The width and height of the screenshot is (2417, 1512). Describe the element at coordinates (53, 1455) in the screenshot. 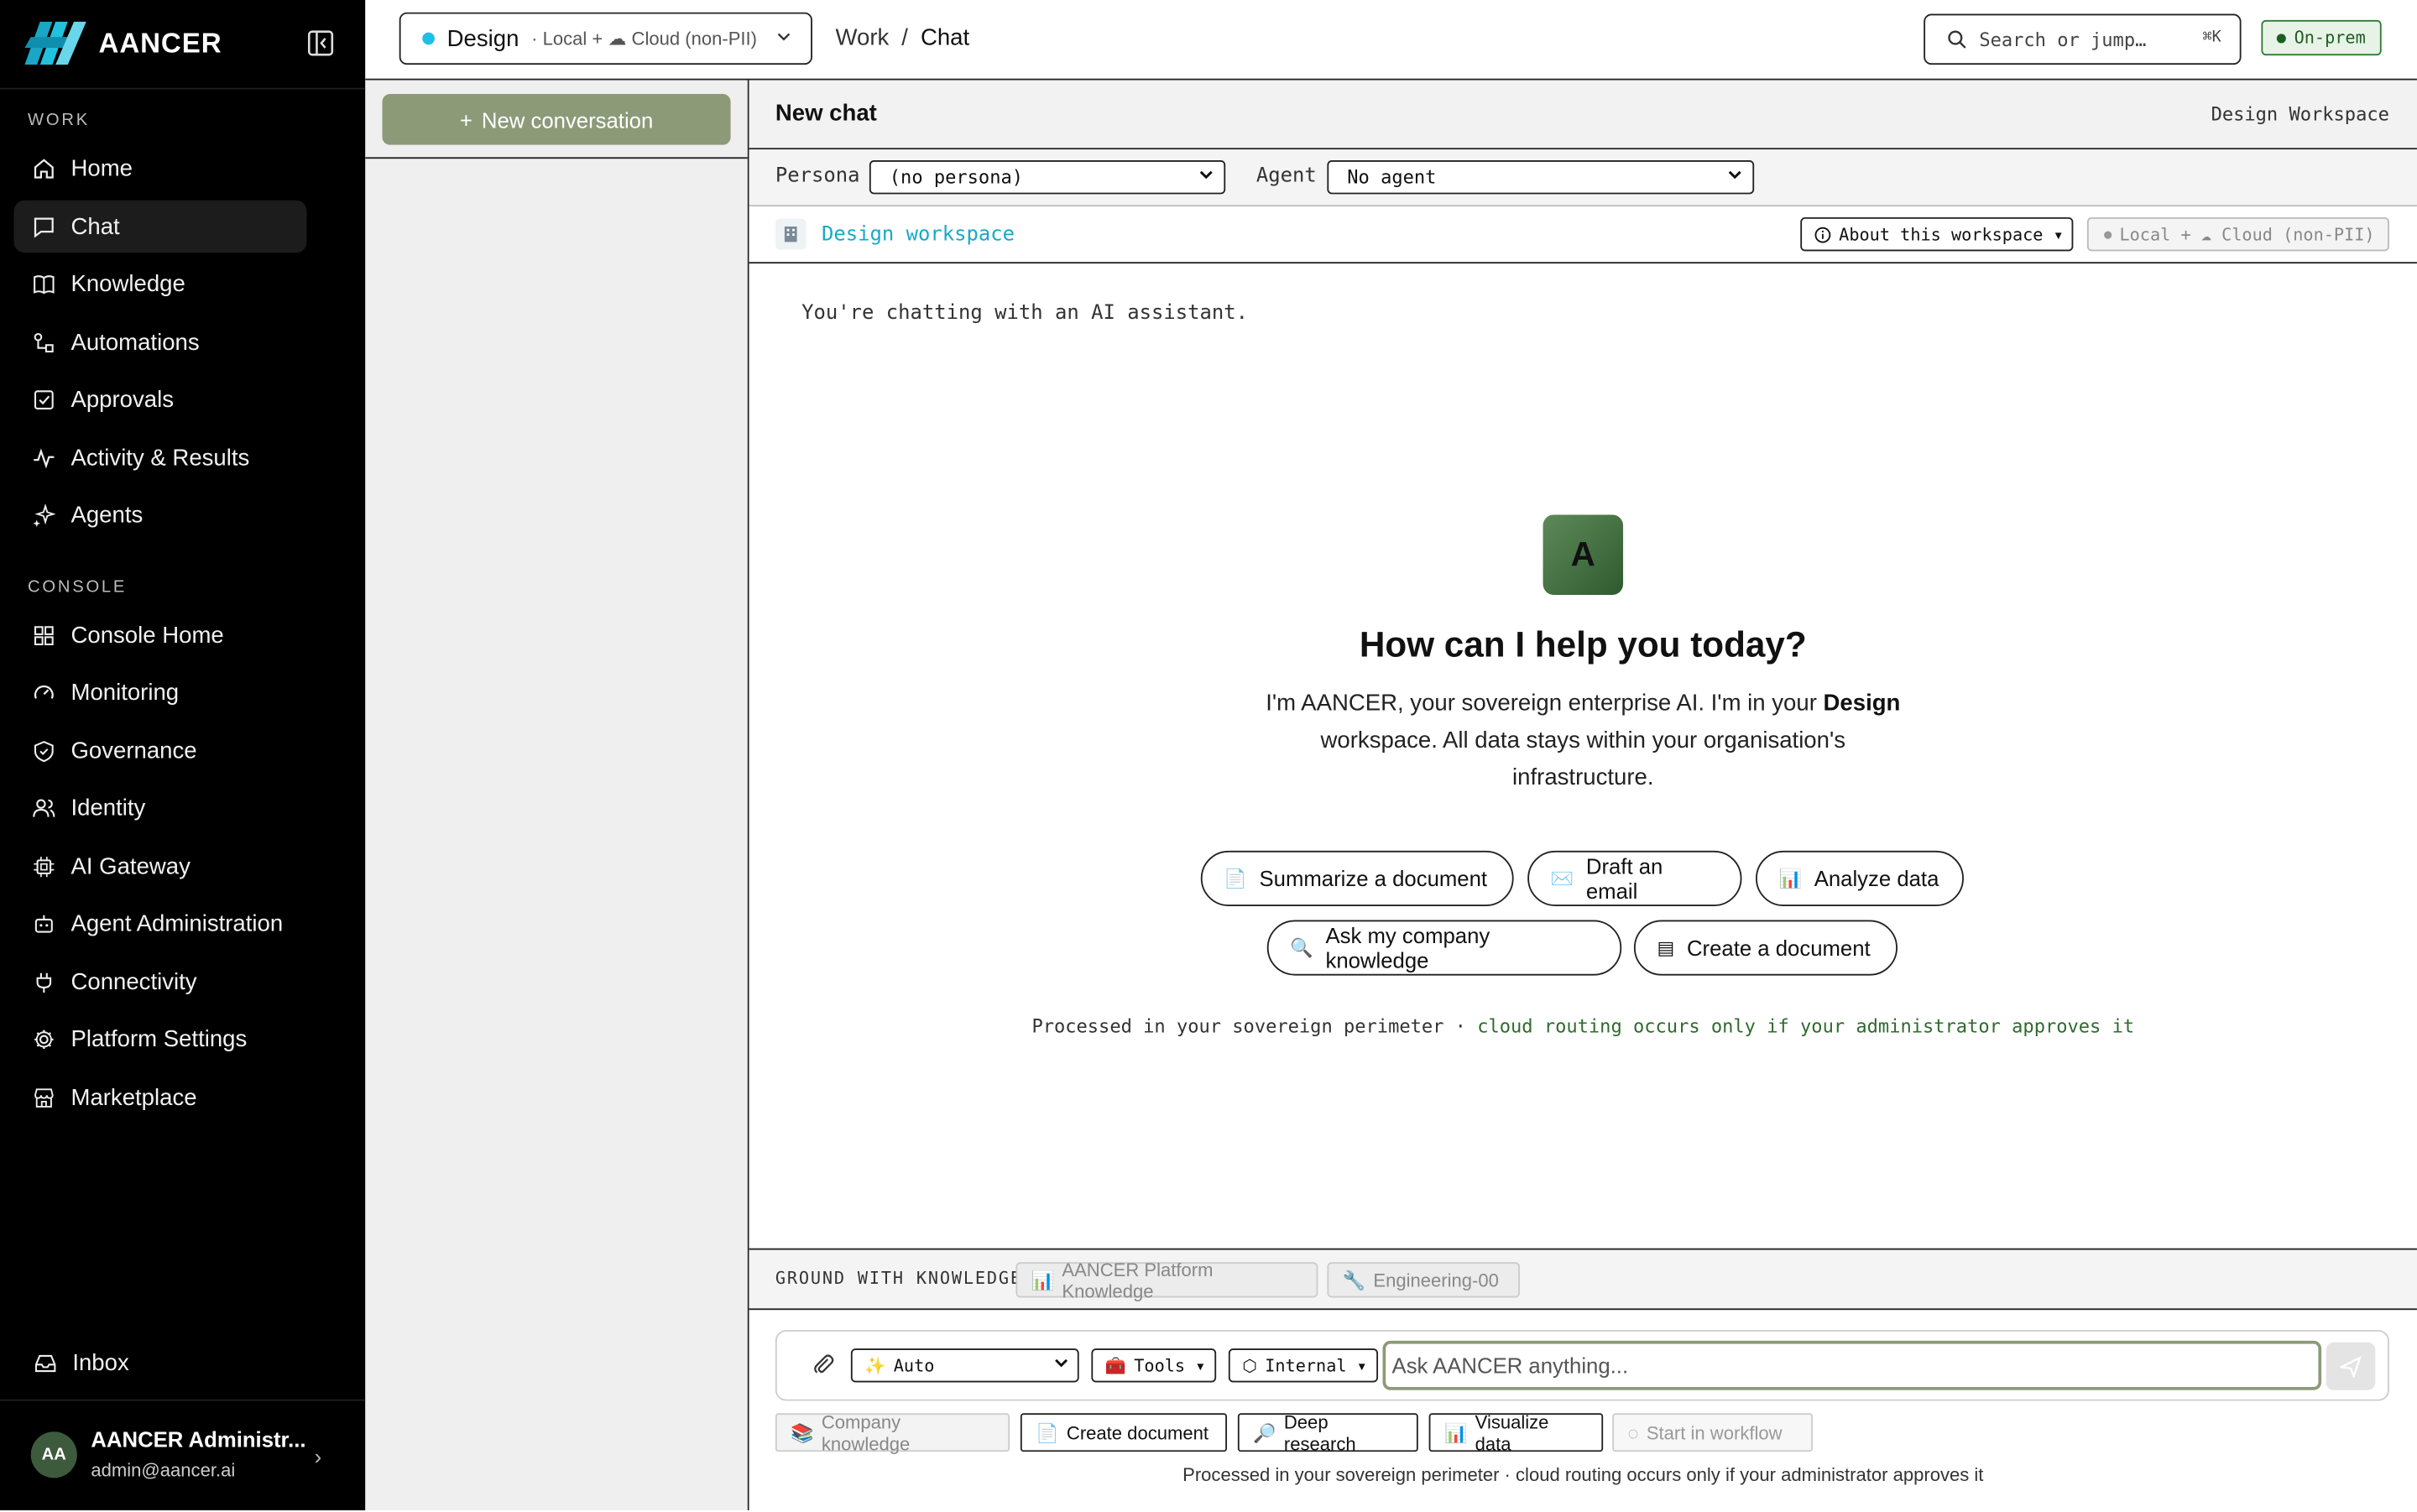

I see `avatar: AA` at that location.